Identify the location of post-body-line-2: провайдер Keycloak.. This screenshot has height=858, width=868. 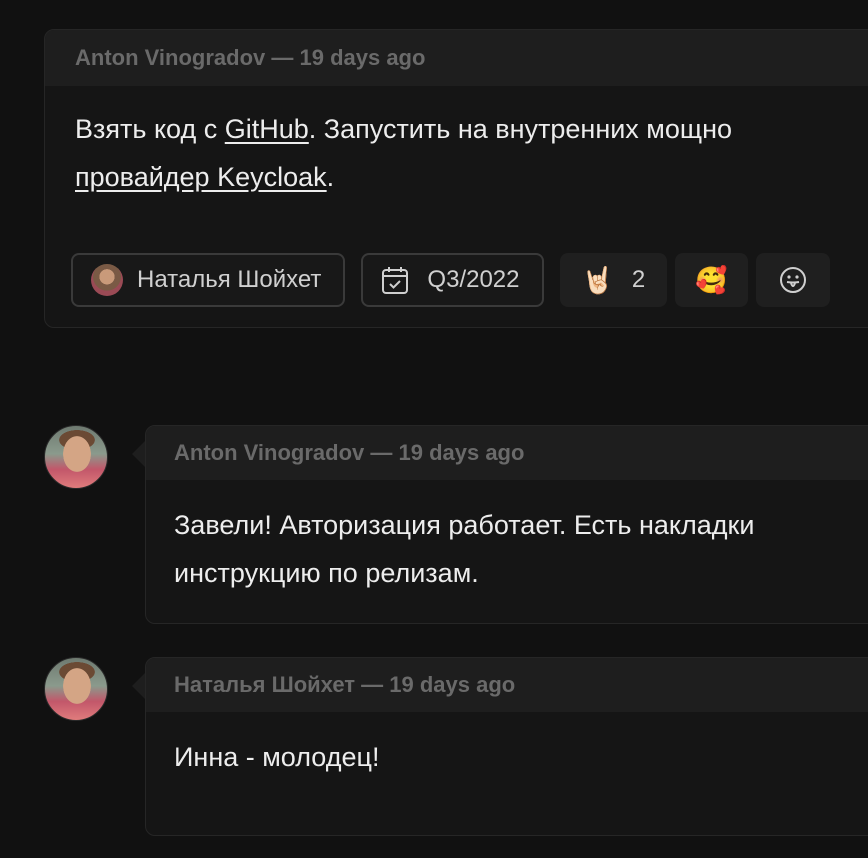
(471, 177).